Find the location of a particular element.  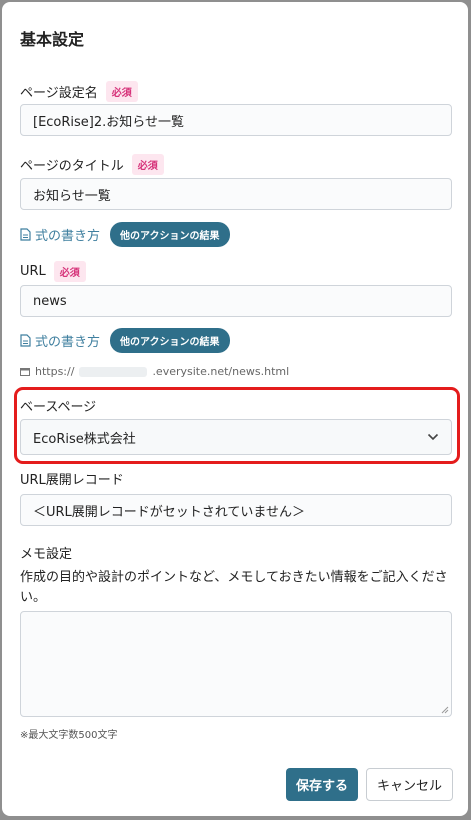

page-title-input: お知らせ一覧 is located at coordinates (236, 194).